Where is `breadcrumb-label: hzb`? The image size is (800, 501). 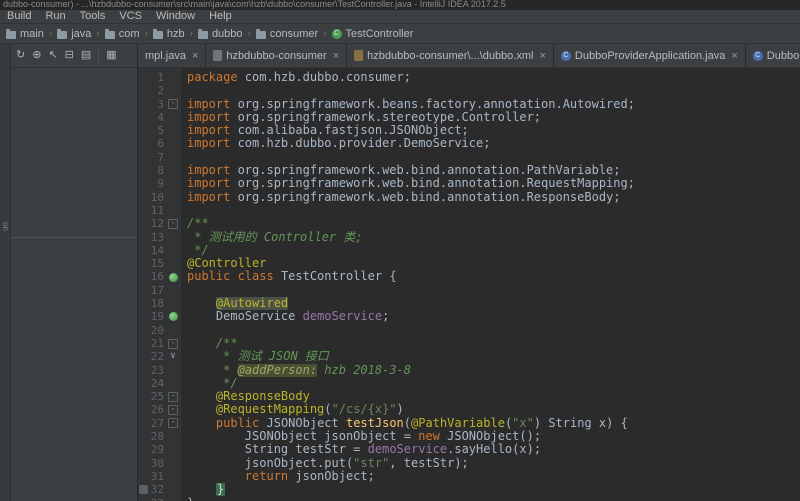
breadcrumb-label: hzb is located at coordinates (175, 33).